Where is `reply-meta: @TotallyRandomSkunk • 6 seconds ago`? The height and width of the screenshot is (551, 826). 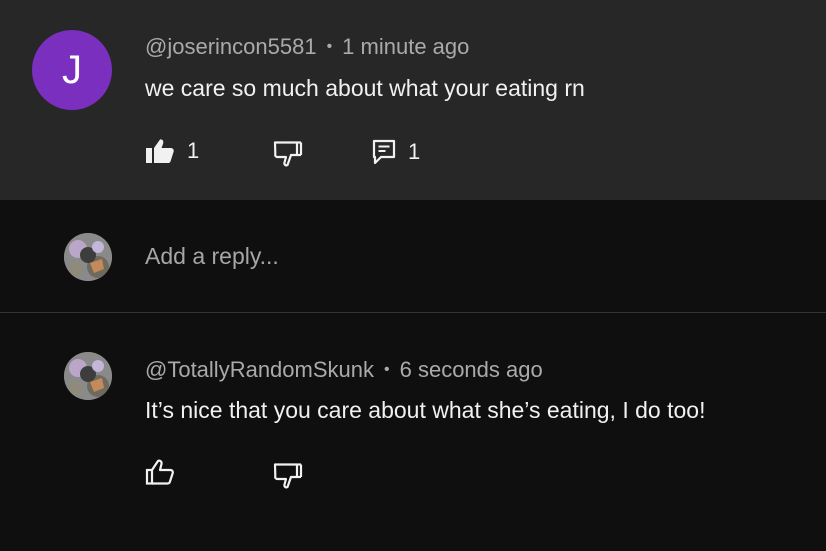 reply-meta: @TotallyRandomSkunk • 6 seconds ago is located at coordinates (344, 370).